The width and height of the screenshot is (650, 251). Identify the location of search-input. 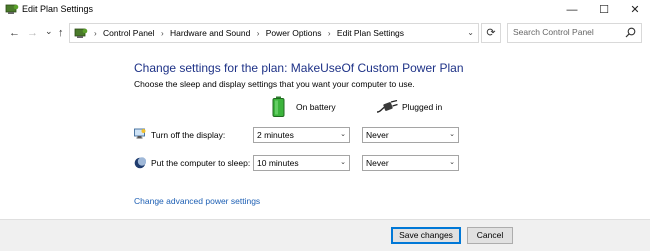
(565, 32).